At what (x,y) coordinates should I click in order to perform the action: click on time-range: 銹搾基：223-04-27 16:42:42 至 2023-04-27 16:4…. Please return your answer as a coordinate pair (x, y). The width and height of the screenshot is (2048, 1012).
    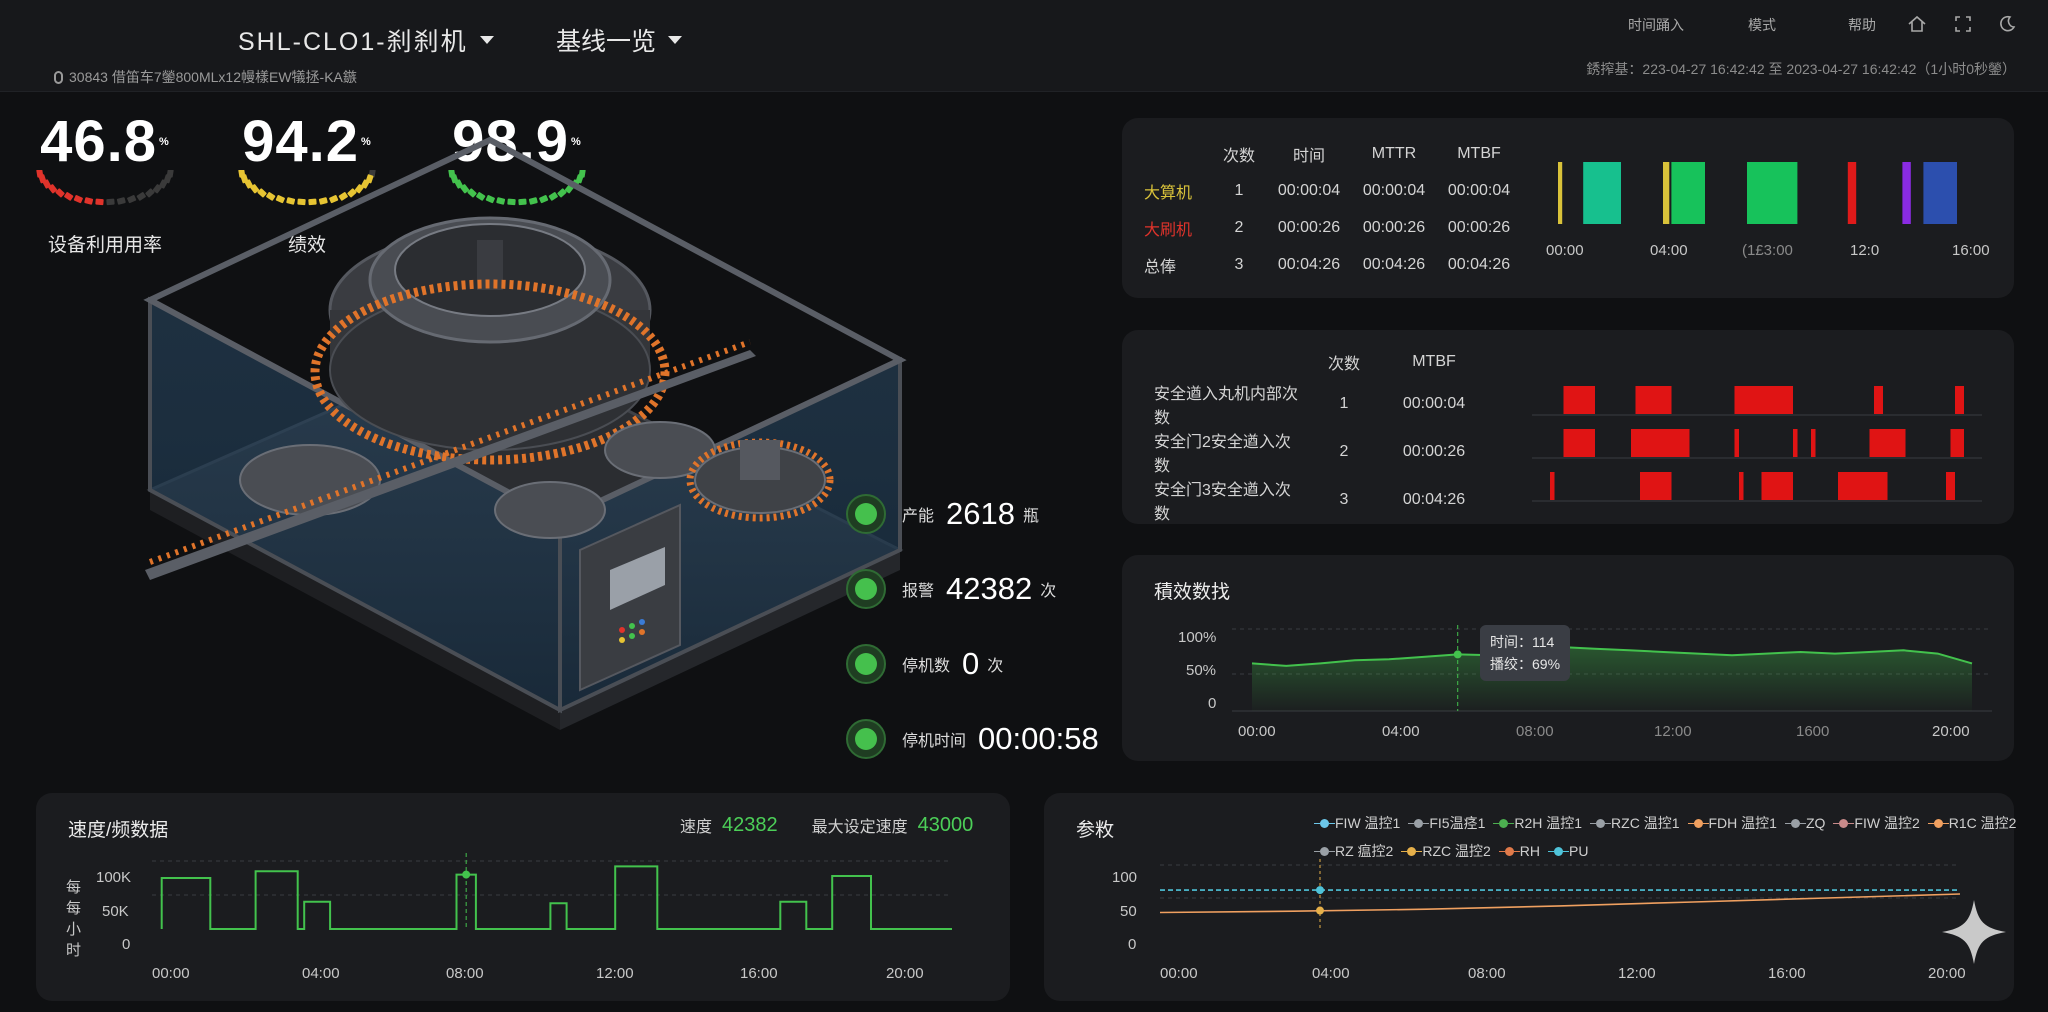
    Looking at the image, I should click on (1801, 69).